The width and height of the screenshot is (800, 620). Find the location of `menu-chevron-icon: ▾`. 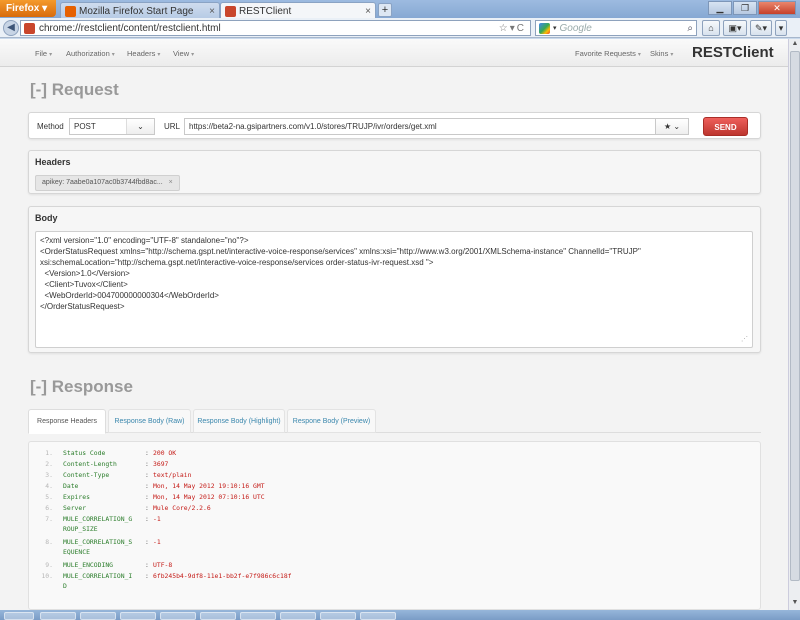

menu-chevron-icon: ▾ is located at coordinates (781, 28).